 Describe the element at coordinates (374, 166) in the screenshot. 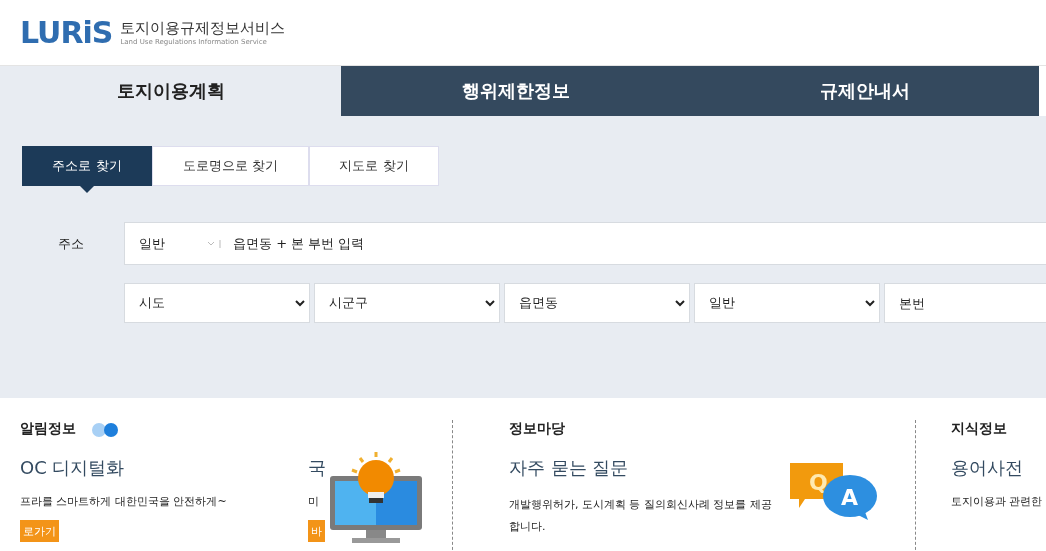

I see `search-tab: 지도로 찾기` at that location.